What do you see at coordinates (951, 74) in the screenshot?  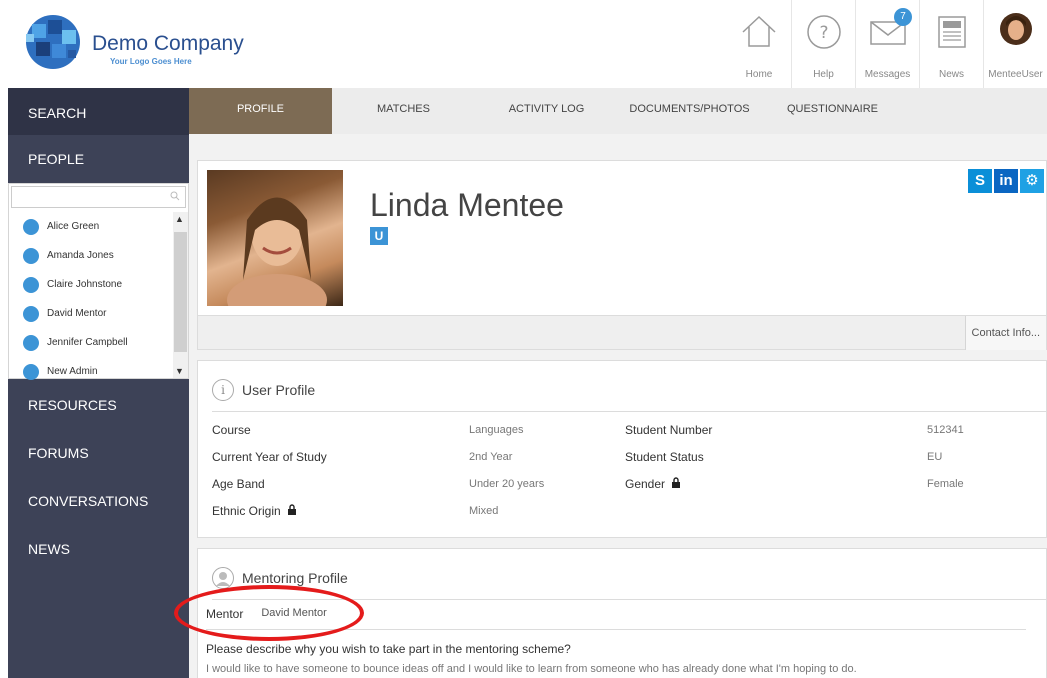 I see `nav-news-label: News` at bounding box center [951, 74].